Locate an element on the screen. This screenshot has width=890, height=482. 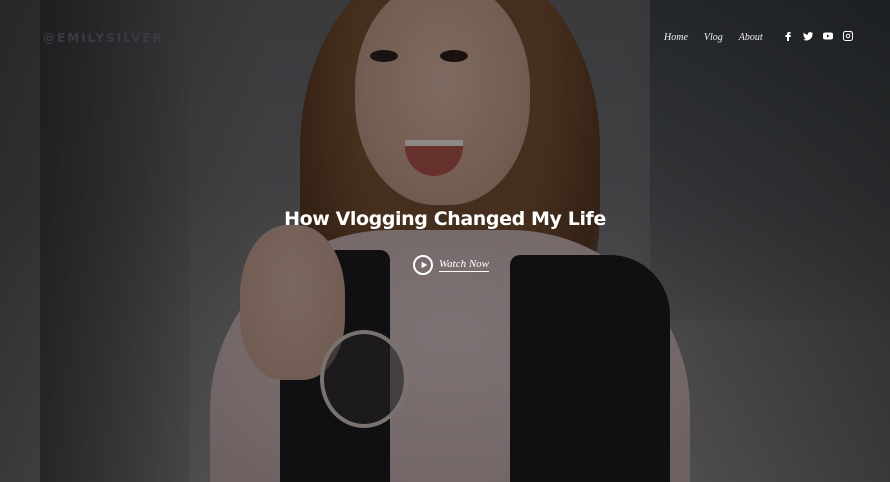
twitter-icon is located at coordinates (808, 36).